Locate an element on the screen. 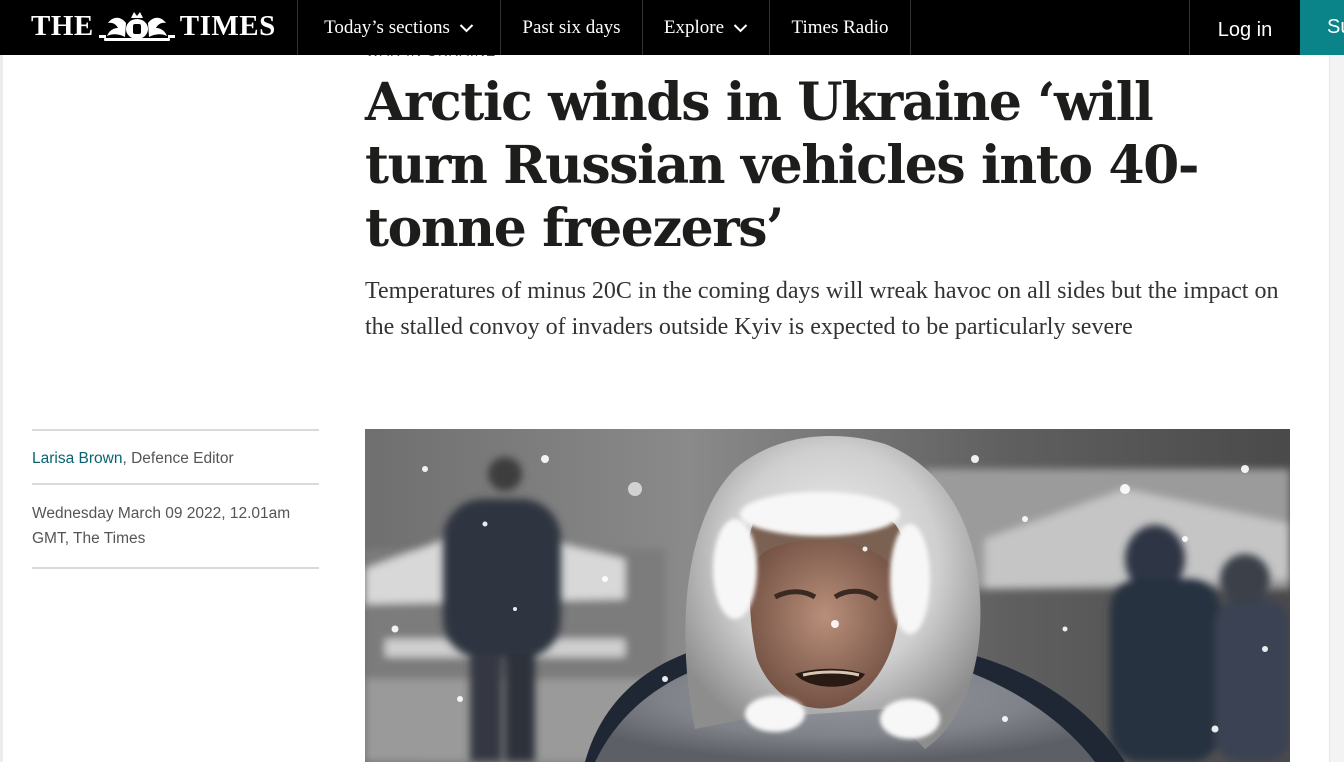 Image resolution: width=1344 pixels, height=762 pixels. author-row: Larisa Brown, Defence Editor is located at coordinates (175, 458).